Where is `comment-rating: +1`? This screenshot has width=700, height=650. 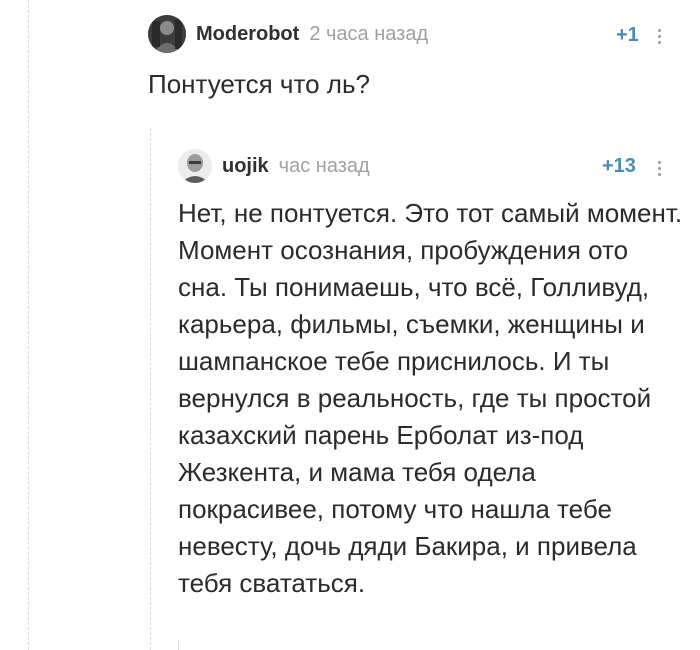 comment-rating: +1 is located at coordinates (627, 35).